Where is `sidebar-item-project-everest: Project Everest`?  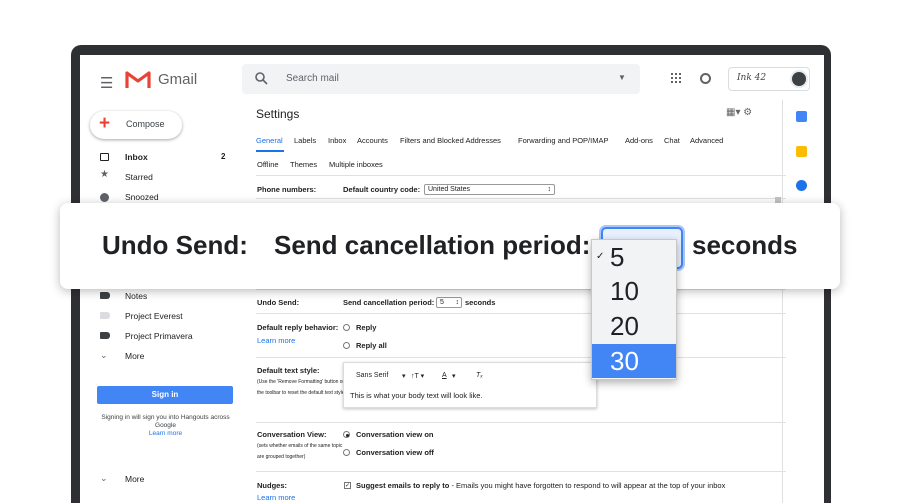 sidebar-item-project-everest: Project Everest is located at coordinates (160, 317).